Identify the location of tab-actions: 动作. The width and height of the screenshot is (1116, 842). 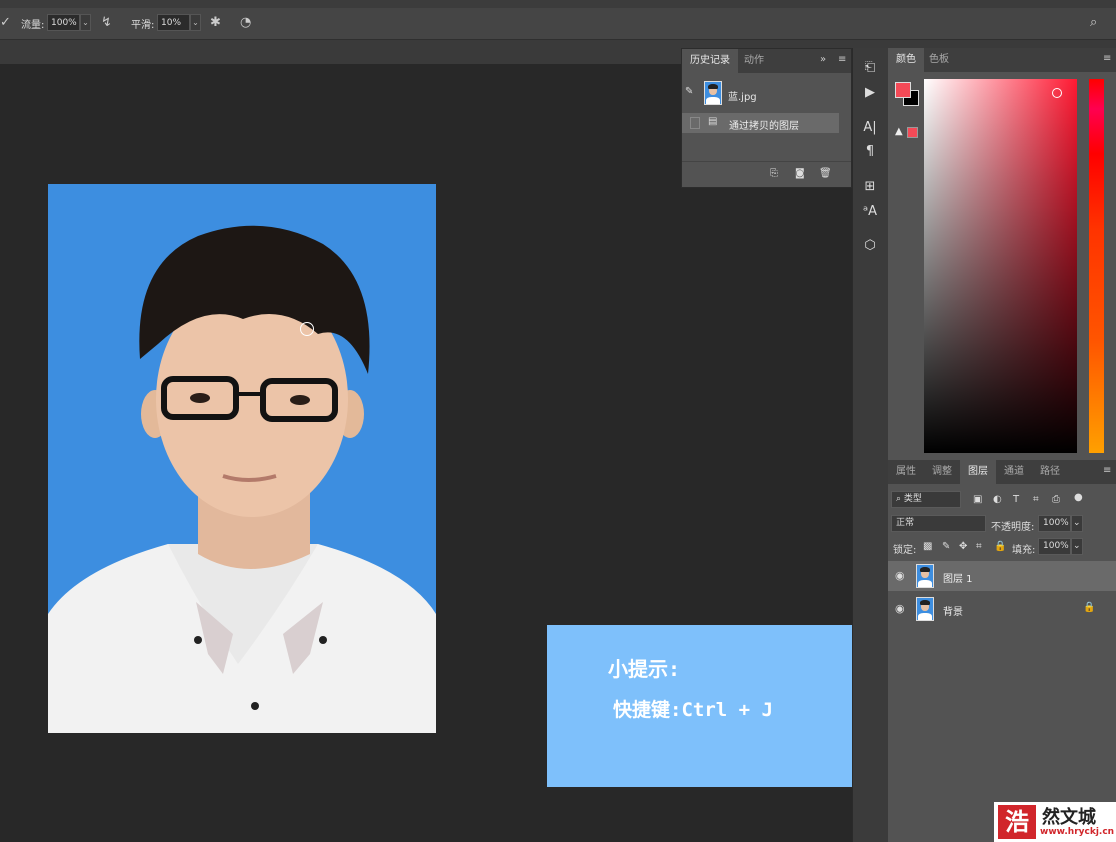
(754, 61).